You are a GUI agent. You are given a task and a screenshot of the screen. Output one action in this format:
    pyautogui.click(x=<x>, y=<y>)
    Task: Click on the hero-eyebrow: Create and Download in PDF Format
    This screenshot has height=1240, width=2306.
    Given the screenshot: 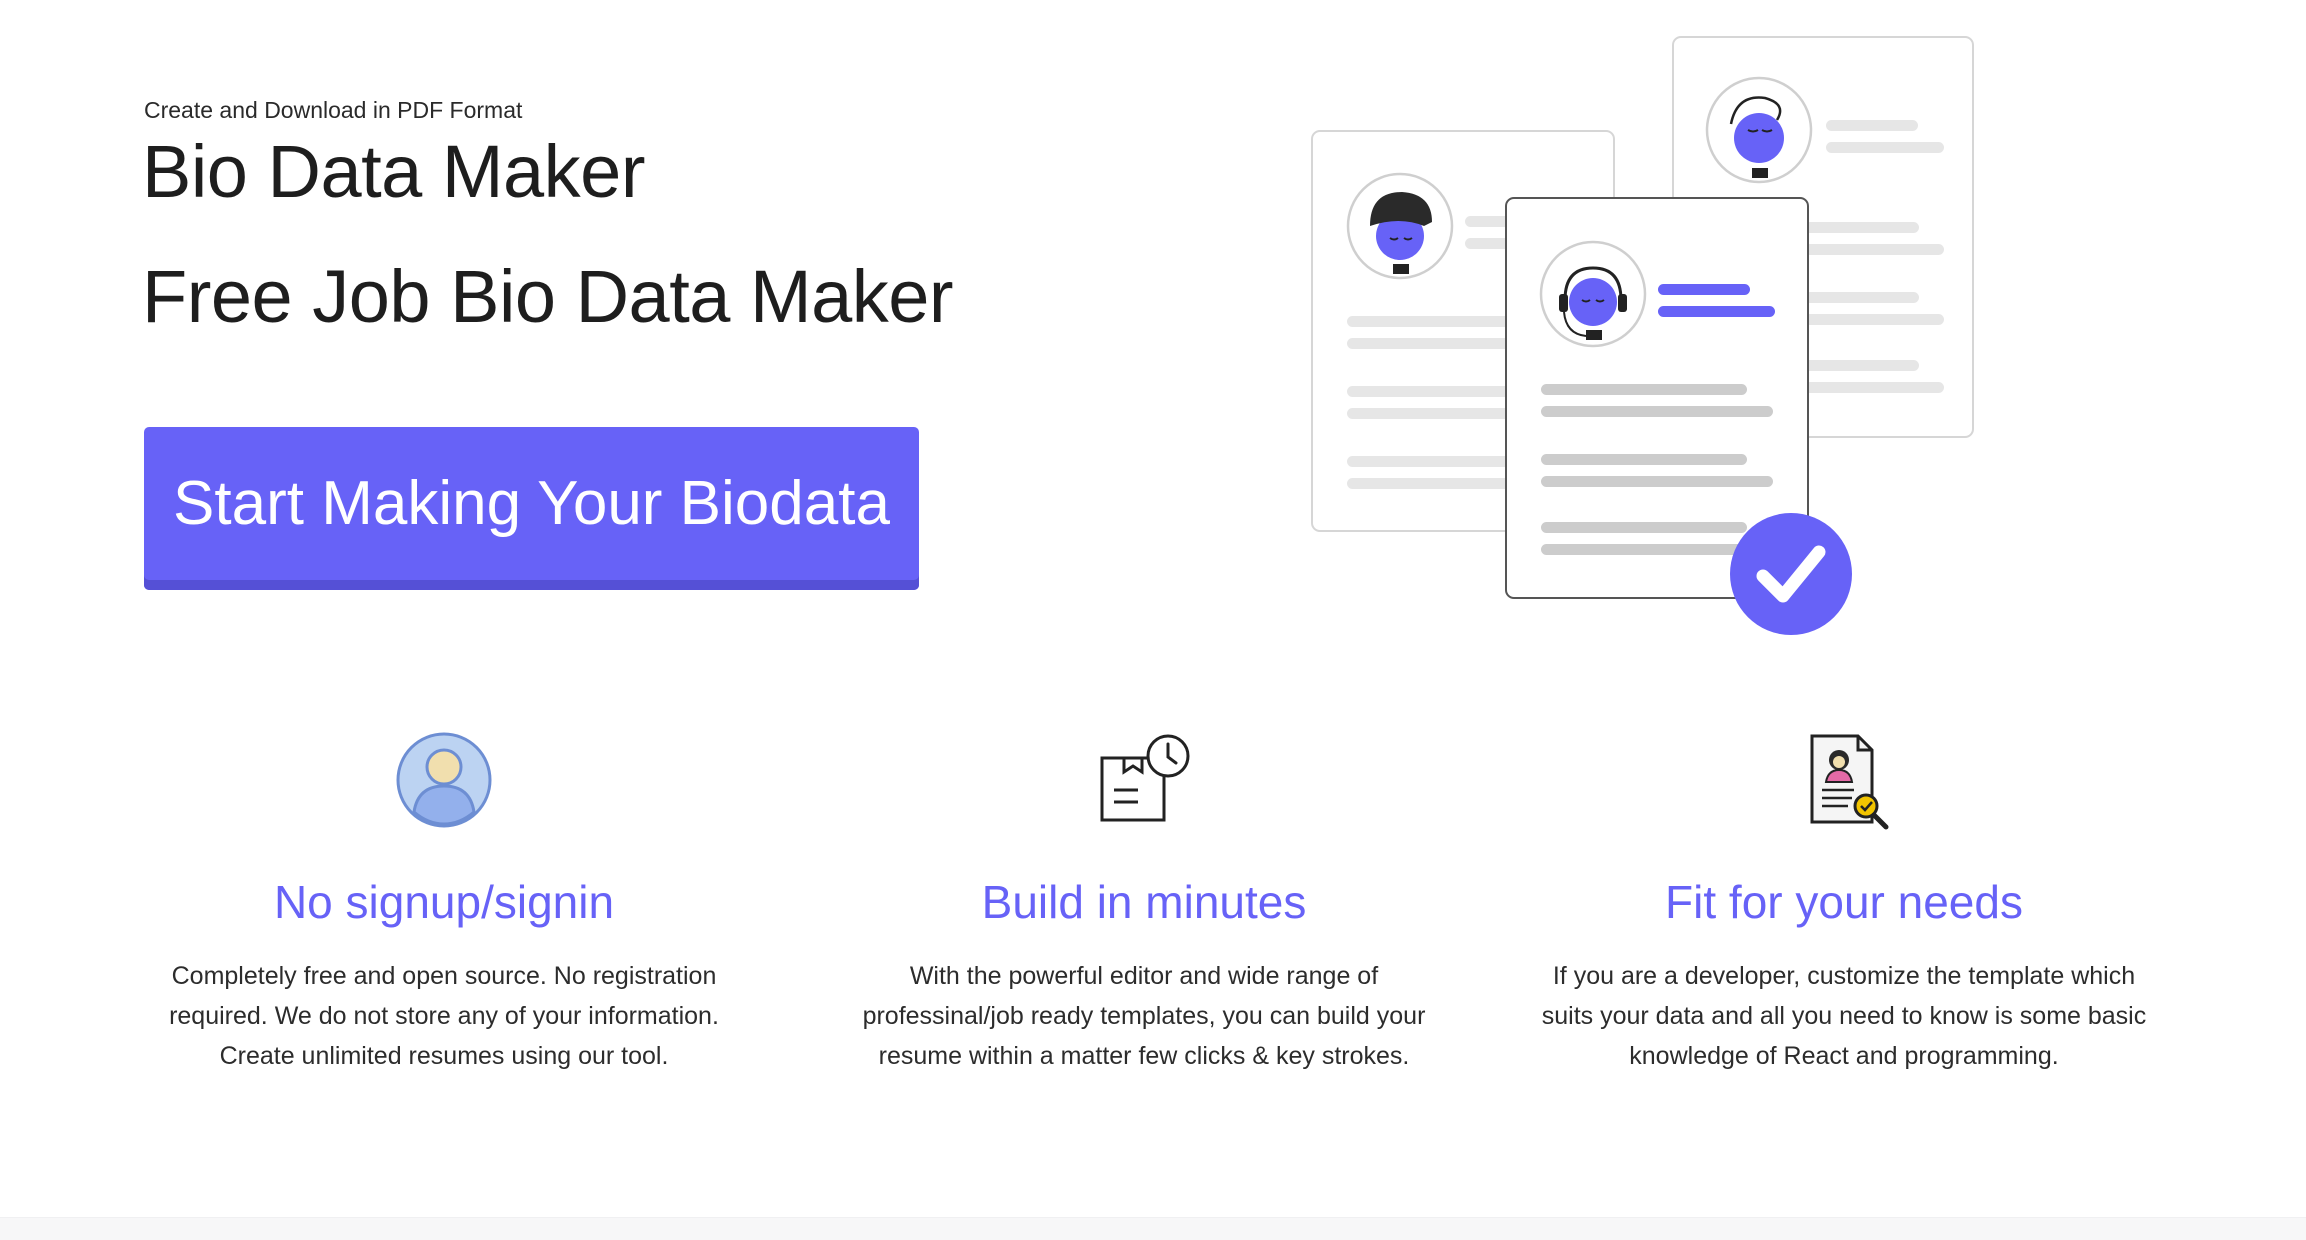 What is the action you would take?
    pyautogui.click(x=333, y=110)
    